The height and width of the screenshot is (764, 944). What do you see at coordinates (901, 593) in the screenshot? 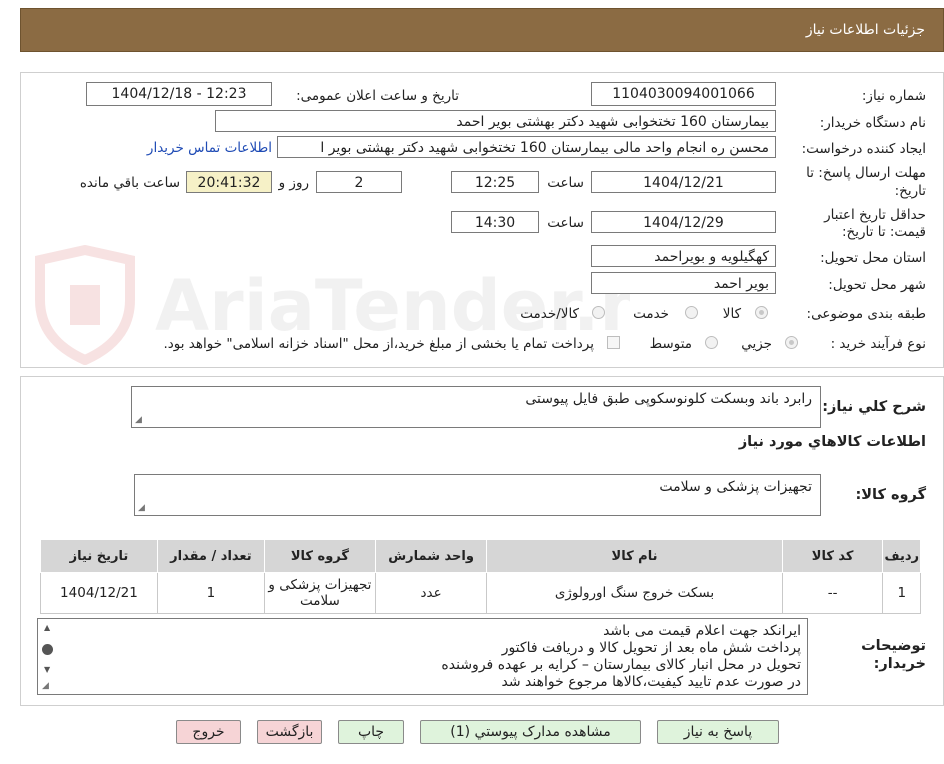
I see `cell-row: 1` at bounding box center [901, 593].